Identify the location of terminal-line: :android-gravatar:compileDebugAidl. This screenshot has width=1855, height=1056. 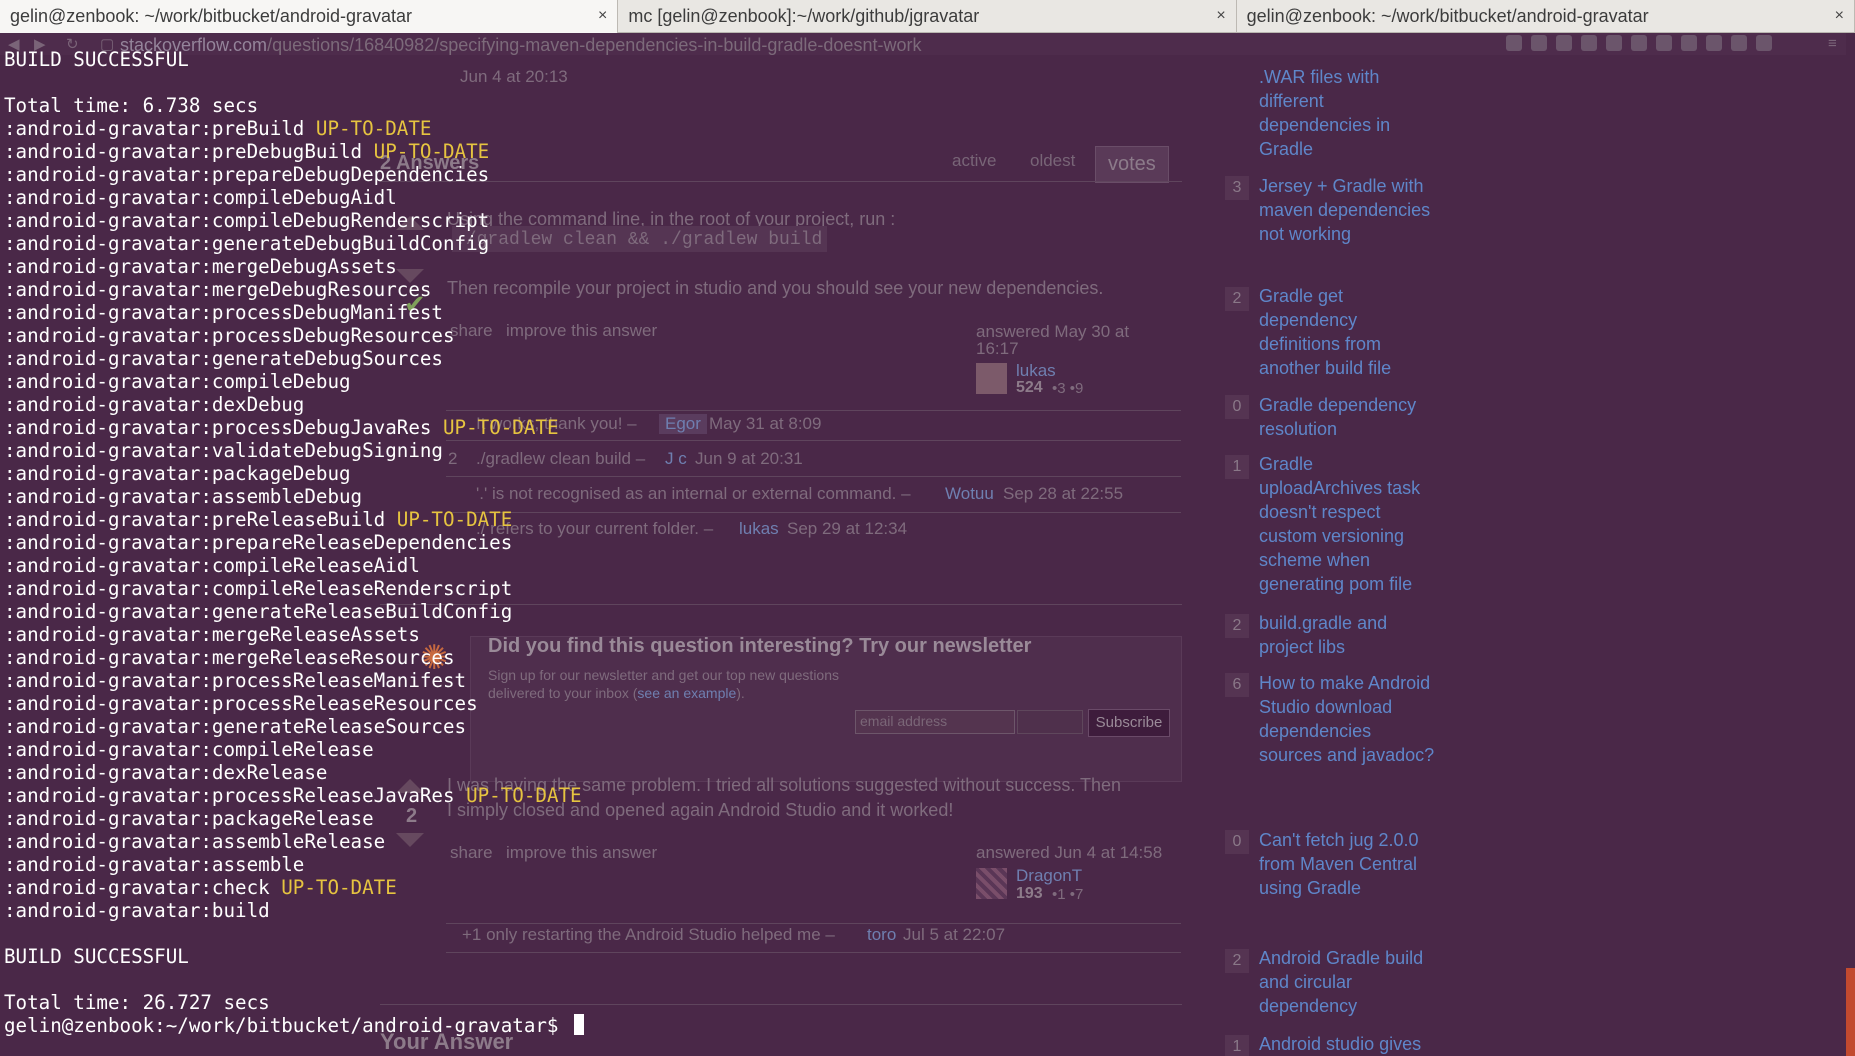
(294, 197).